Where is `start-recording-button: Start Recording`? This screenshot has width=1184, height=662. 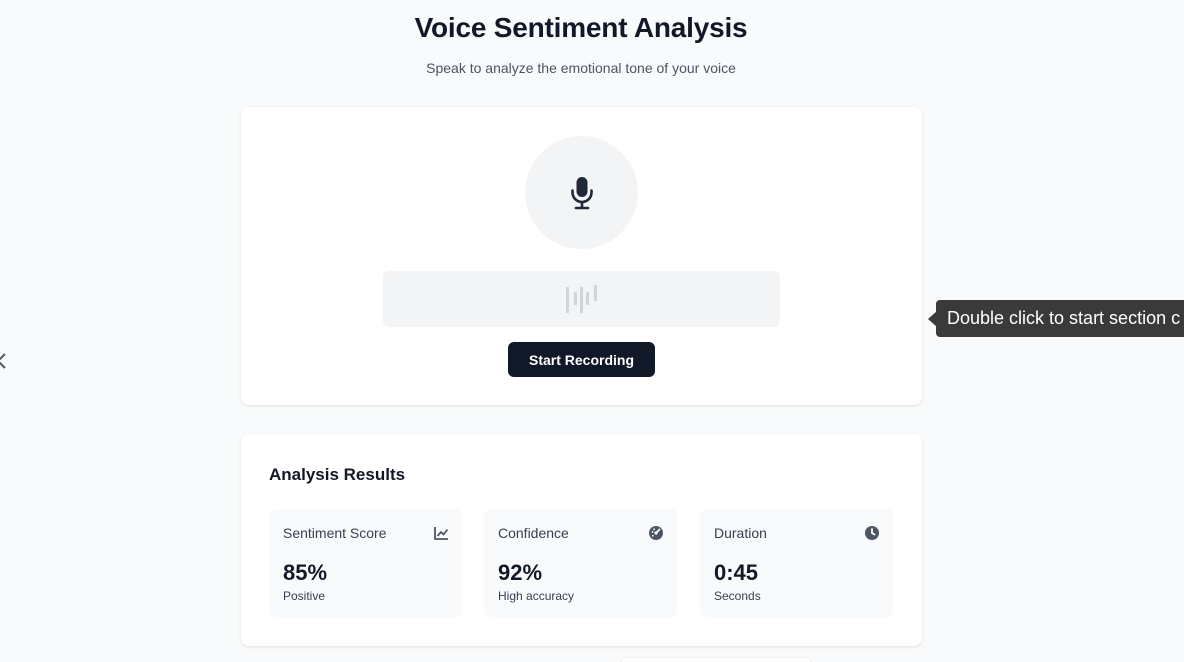
start-recording-button: Start Recording is located at coordinates (581, 359).